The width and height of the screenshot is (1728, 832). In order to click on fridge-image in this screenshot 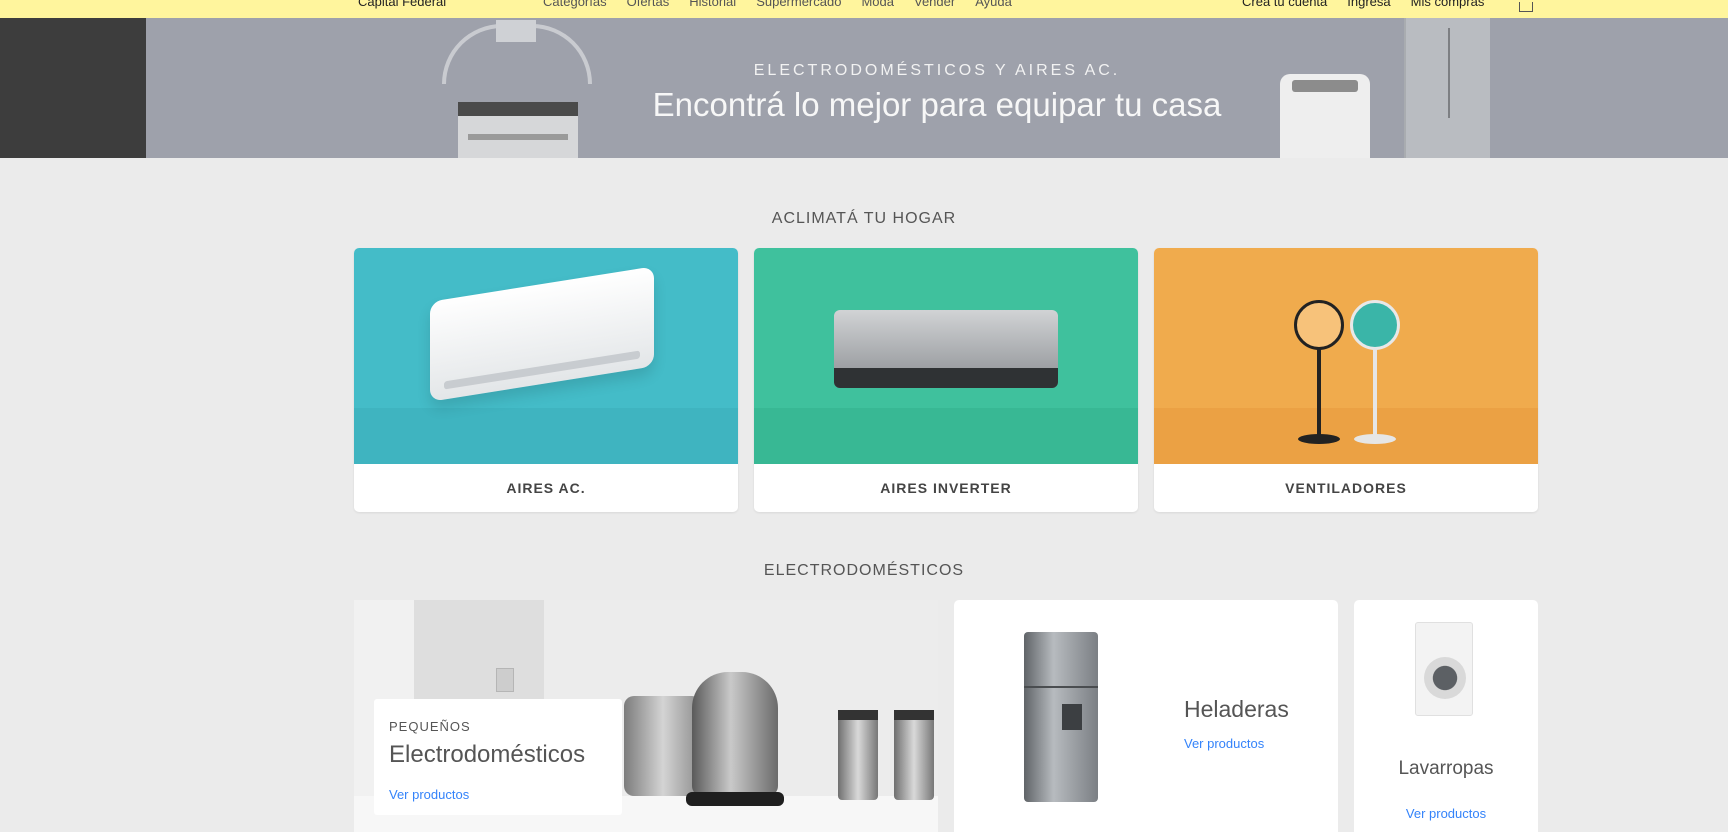, I will do `click(1061, 717)`.